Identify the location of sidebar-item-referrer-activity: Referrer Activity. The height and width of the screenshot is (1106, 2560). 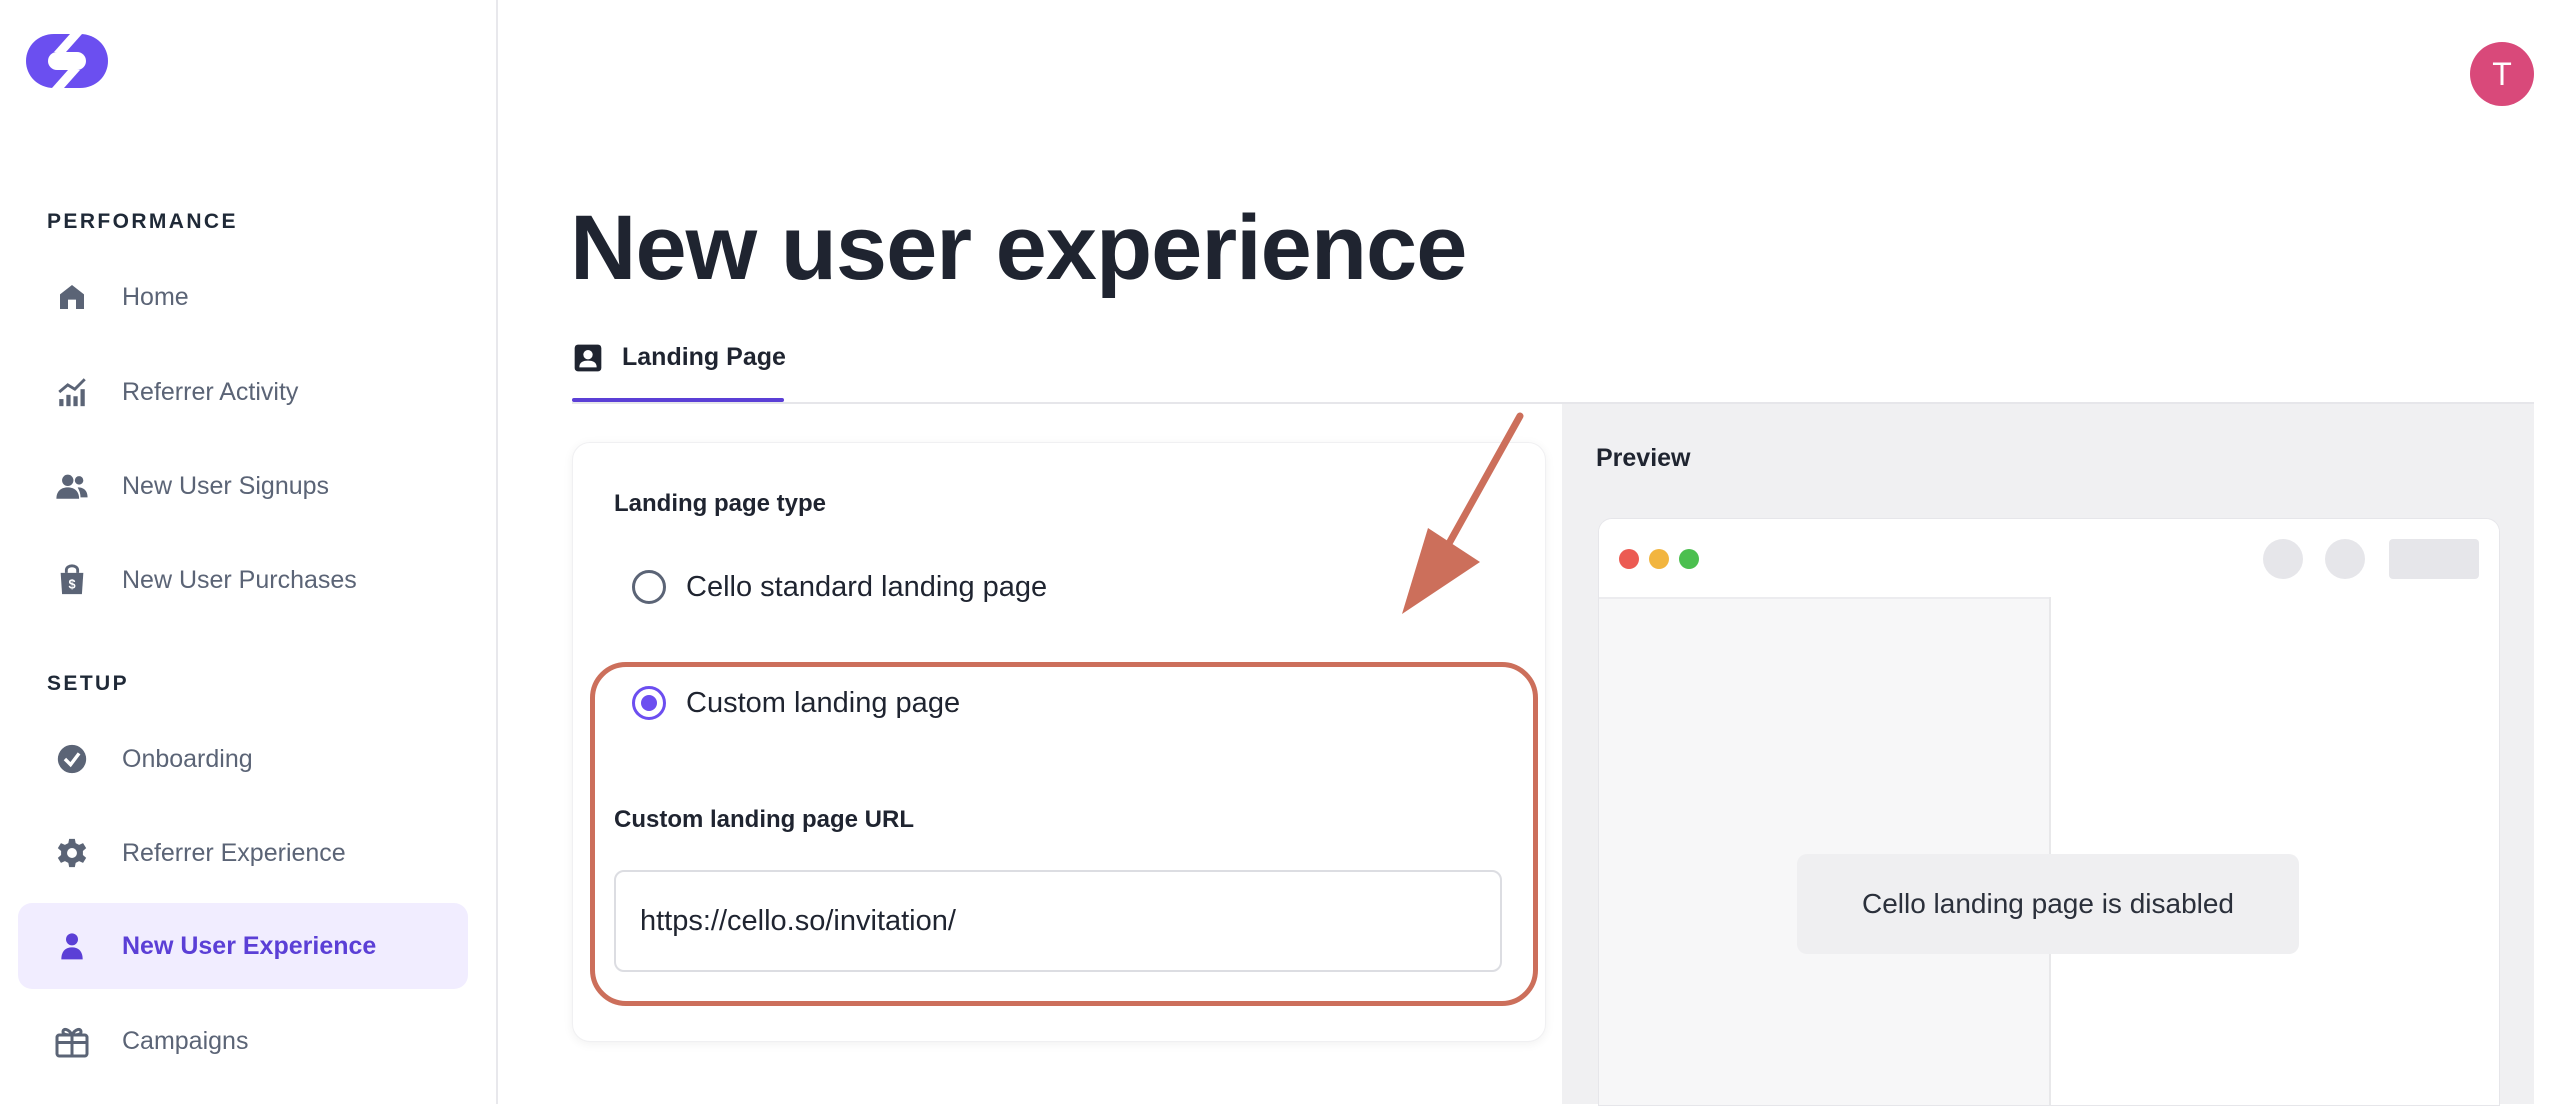
(243, 392).